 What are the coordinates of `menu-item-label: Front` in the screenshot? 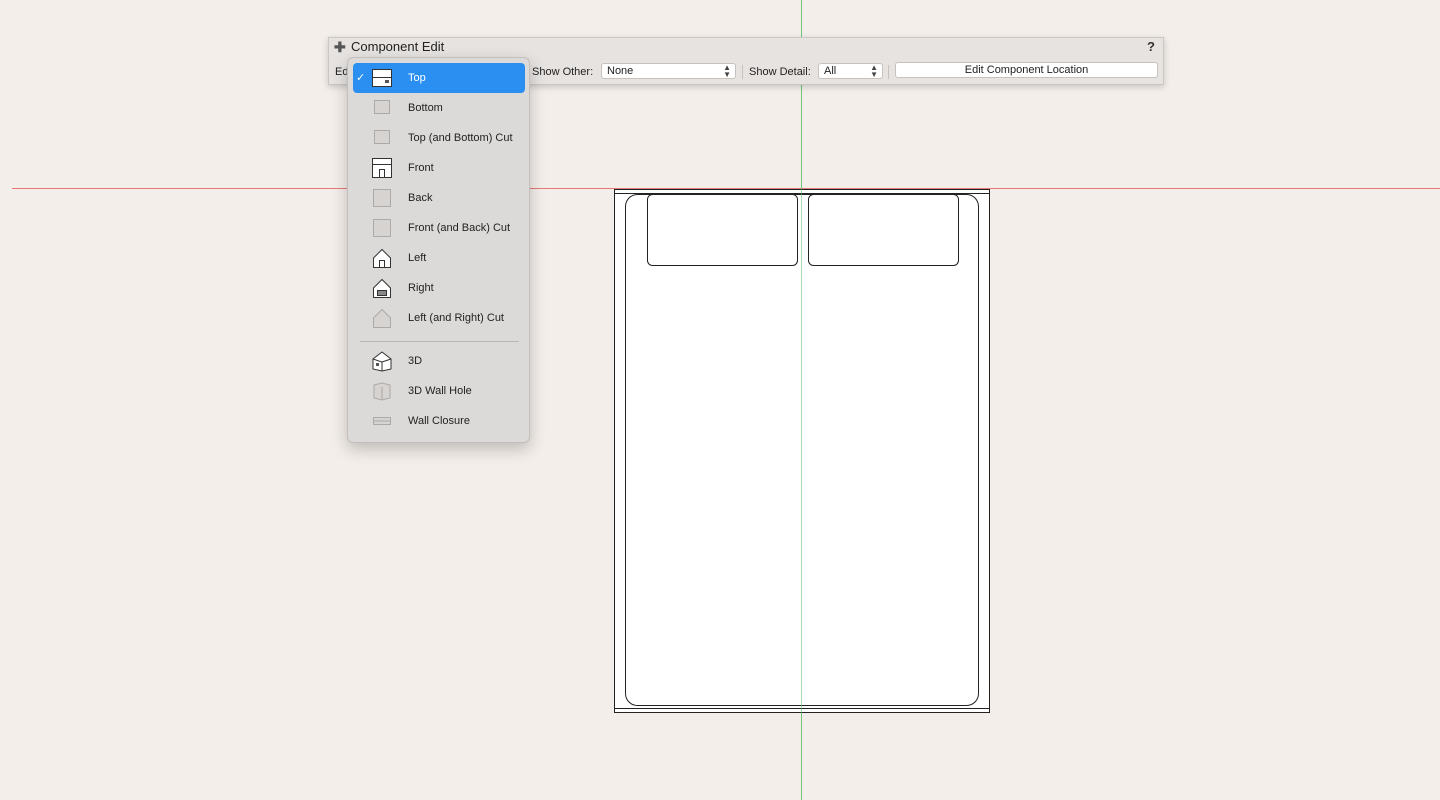 It's located at (421, 168).